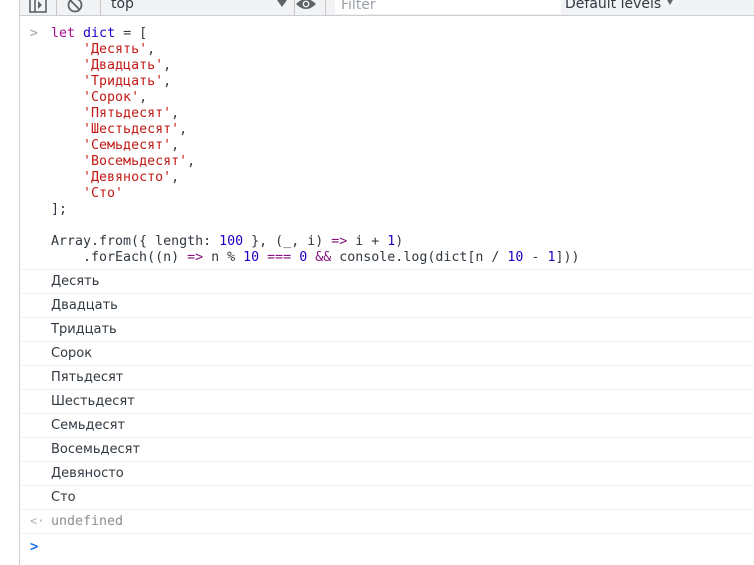  I want to click on log-message: Сто, so click(387, 498).